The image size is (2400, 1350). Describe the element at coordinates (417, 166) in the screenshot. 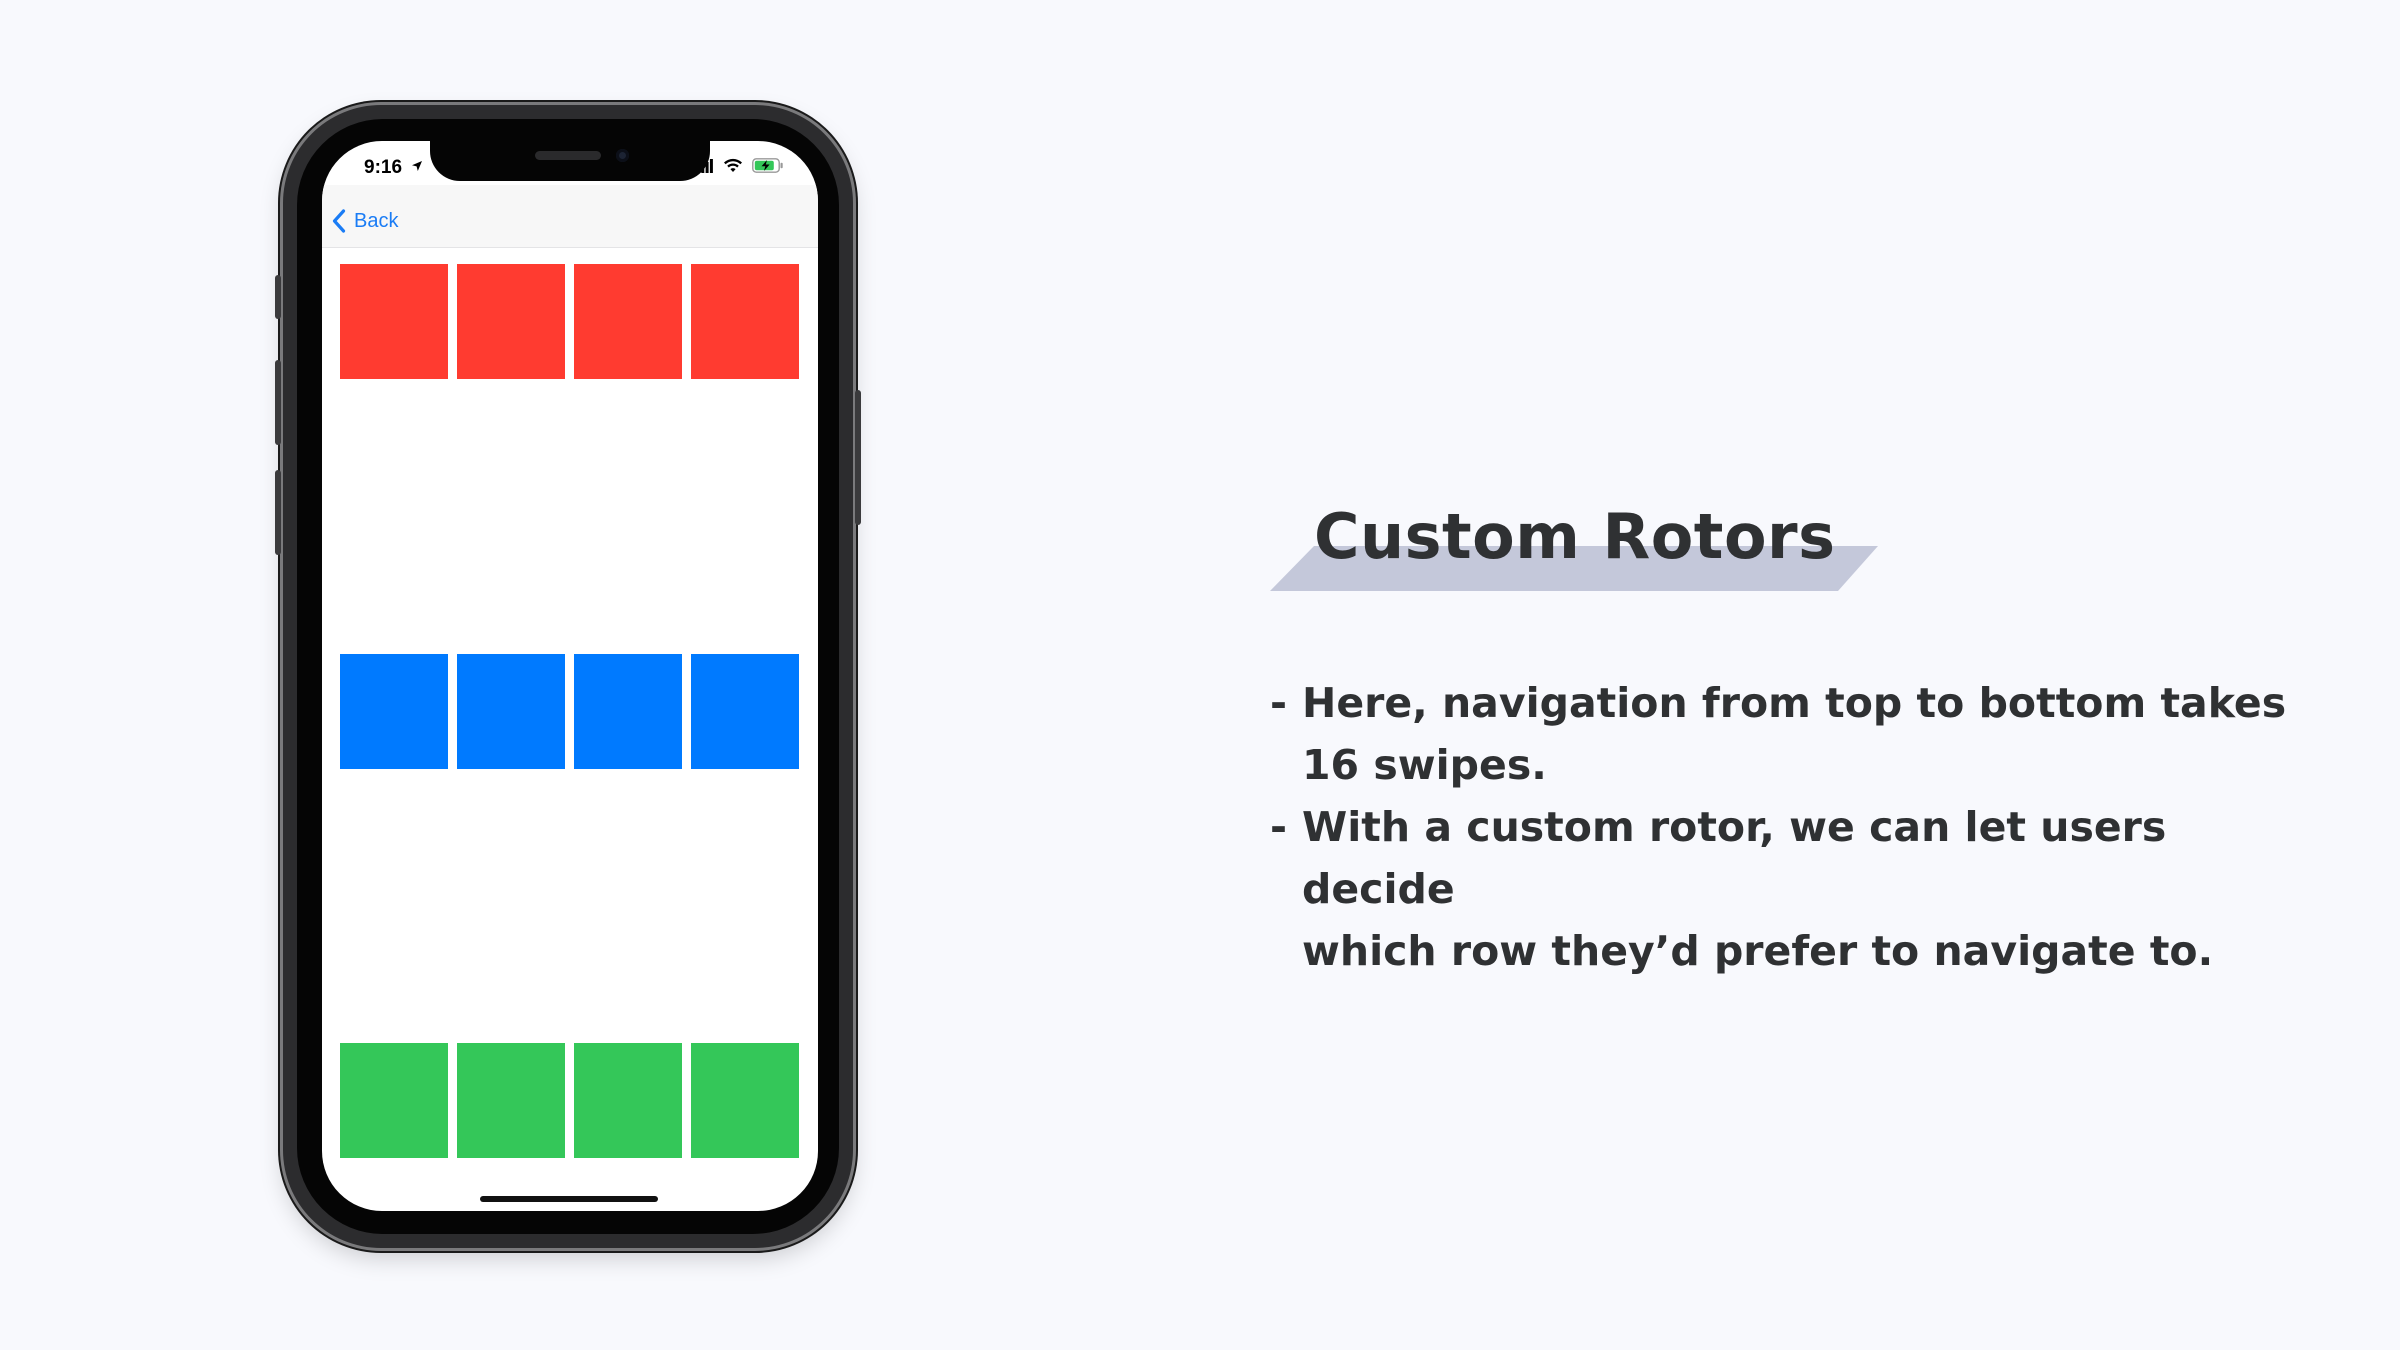

I see `location-arrow-icon` at that location.